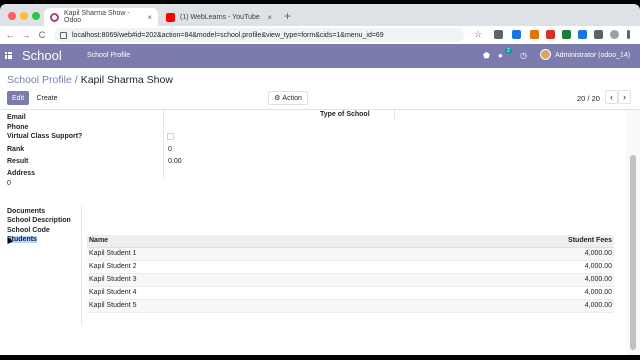 The height and width of the screenshot is (360, 640). Describe the element at coordinates (345, 114) in the screenshot. I see `type-of-school-label: Type of School` at that location.